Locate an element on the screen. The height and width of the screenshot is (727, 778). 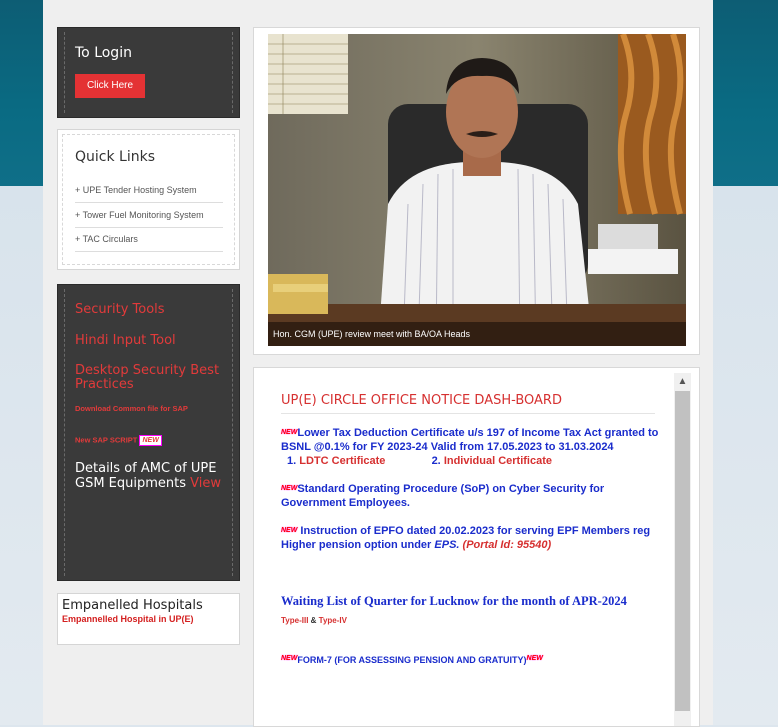
hospitals-link: Empannelled Hospital in UP(E) is located at coordinates (128, 619).